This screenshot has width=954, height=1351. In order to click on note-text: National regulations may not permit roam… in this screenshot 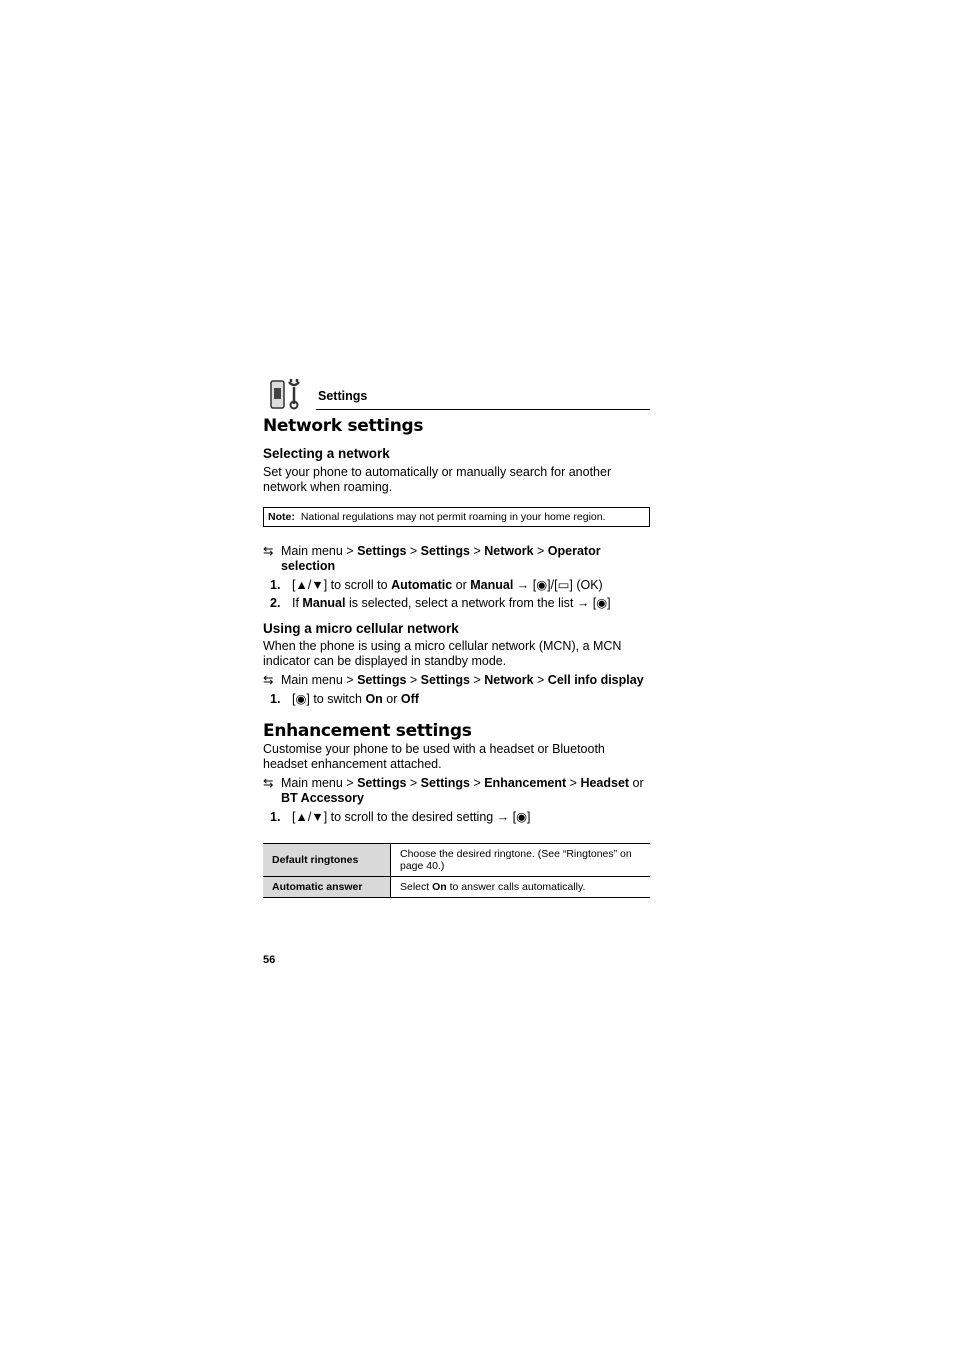, I will do `click(453, 517)`.